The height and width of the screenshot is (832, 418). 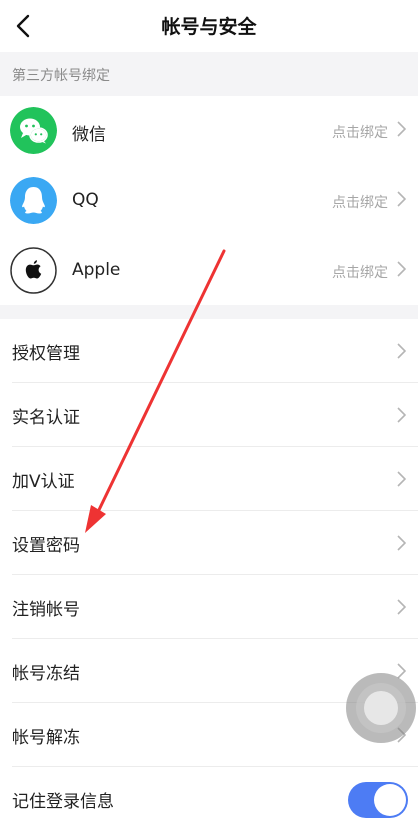 I want to click on bind-row-apple: Apple 点击绑定, so click(x=209, y=270).